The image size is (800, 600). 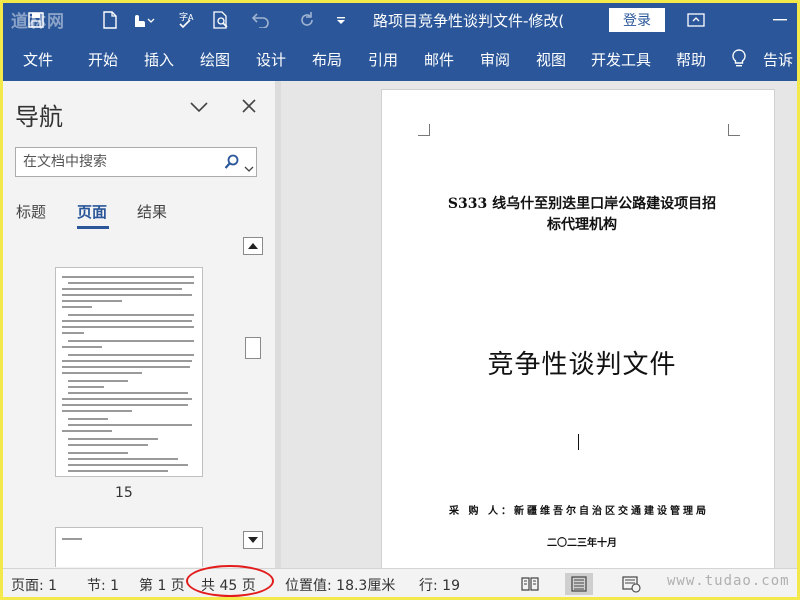 What do you see at coordinates (159, 59) in the screenshot?
I see `tab-insert: 插入` at bounding box center [159, 59].